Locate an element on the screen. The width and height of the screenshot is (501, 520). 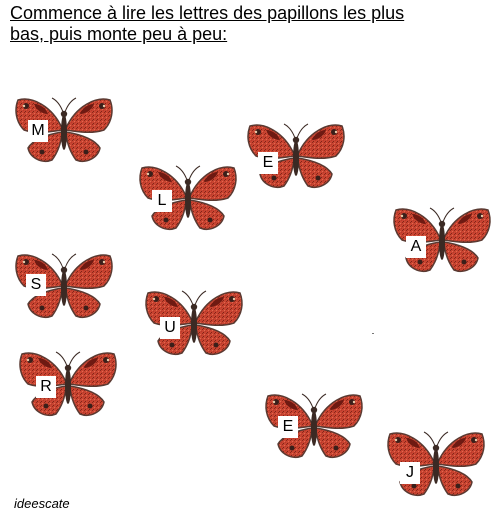
butterfly-letter: S is located at coordinates (36, 285).